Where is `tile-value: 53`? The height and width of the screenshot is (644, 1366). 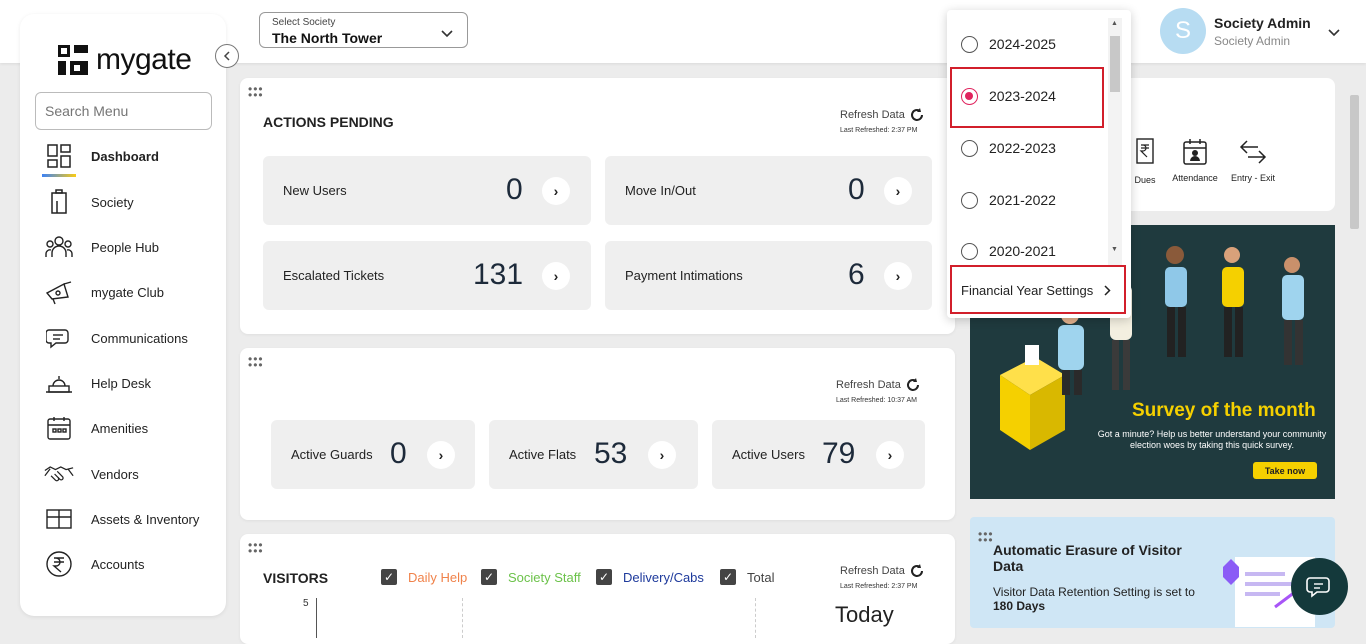 tile-value: 53 is located at coordinates (611, 453).